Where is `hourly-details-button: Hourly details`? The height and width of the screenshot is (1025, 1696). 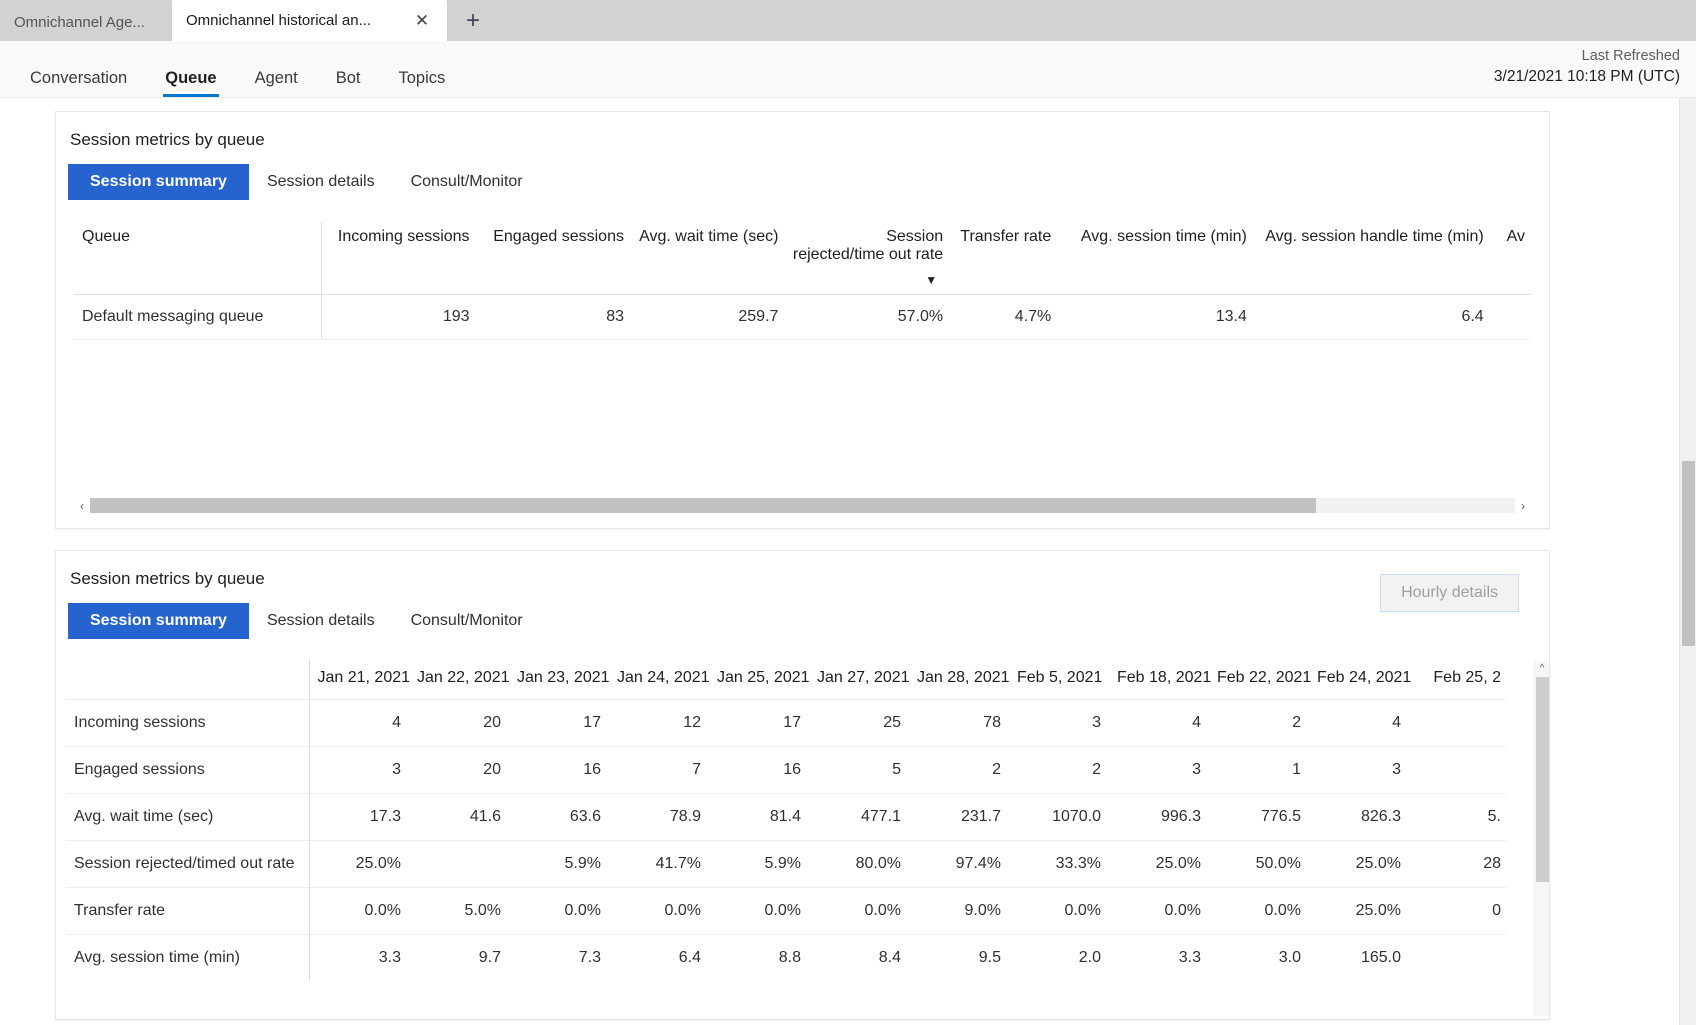
hourly-details-button: Hourly details is located at coordinates (1449, 593).